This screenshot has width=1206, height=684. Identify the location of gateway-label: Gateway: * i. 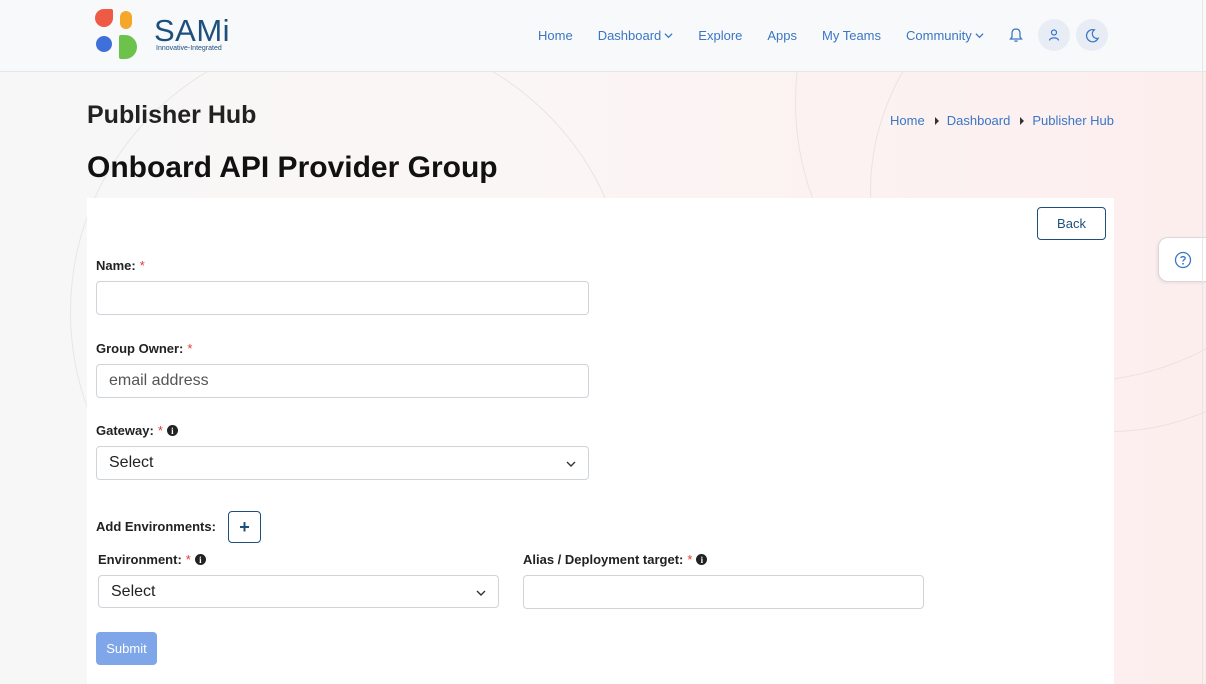
(137, 430).